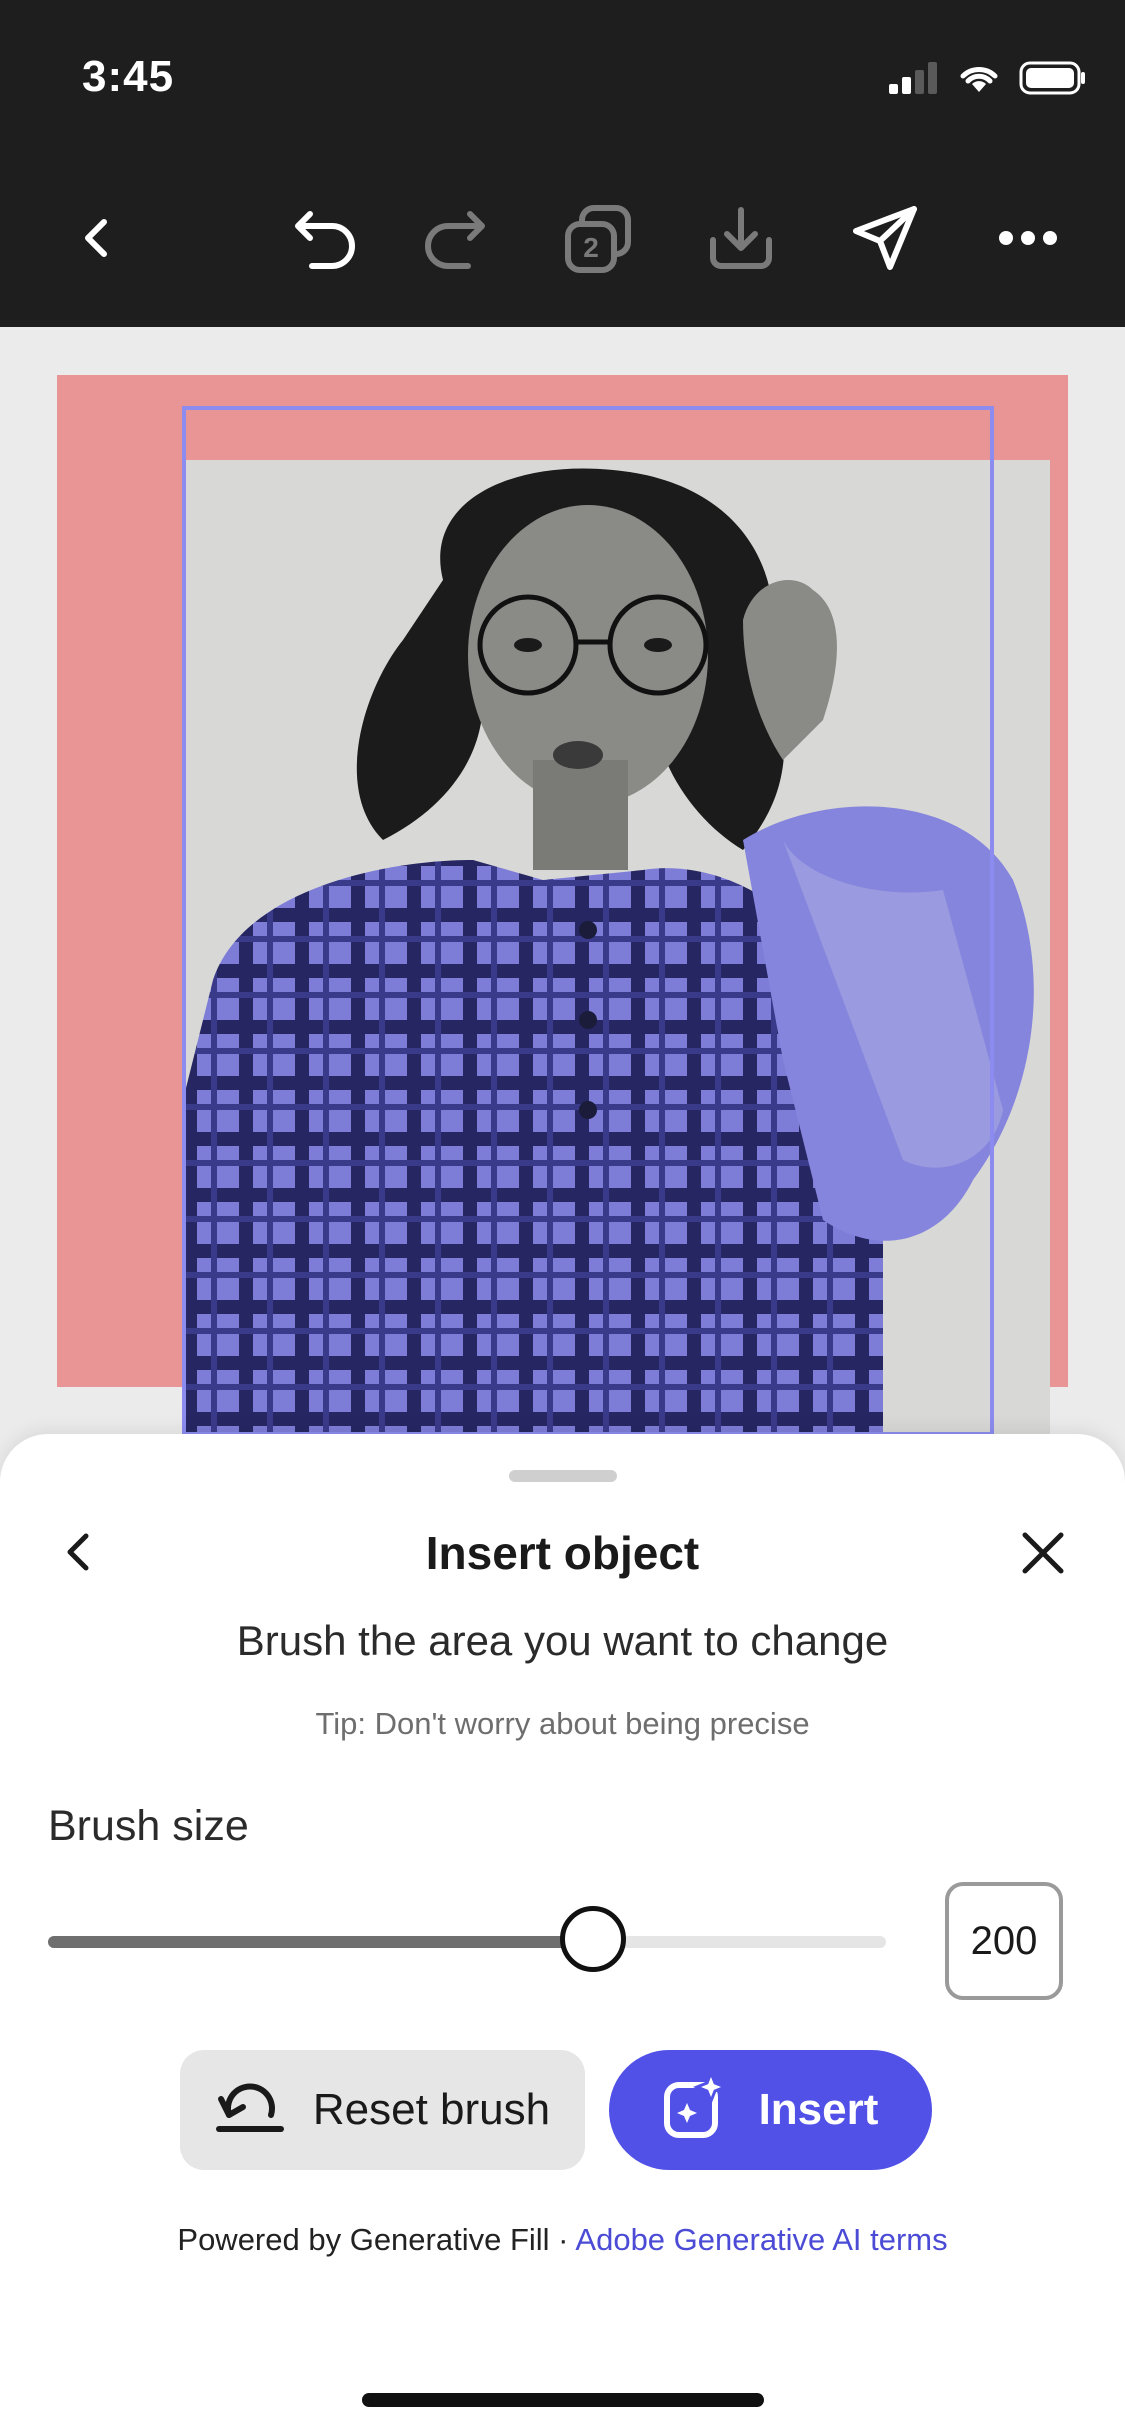 This screenshot has width=1125, height=2436. What do you see at coordinates (1053, 80) in the screenshot?
I see `battery-icon` at bounding box center [1053, 80].